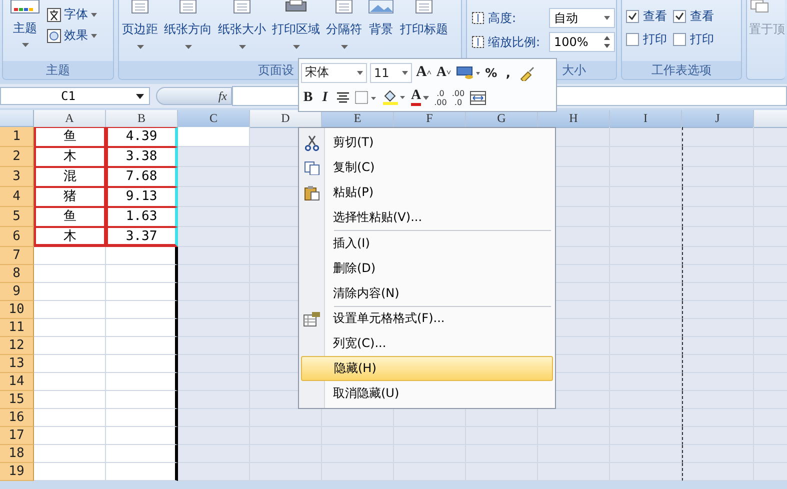 This screenshot has height=489, width=787. Describe the element at coordinates (142, 237) in the screenshot. I see `table-cell: 3.37` at that location.